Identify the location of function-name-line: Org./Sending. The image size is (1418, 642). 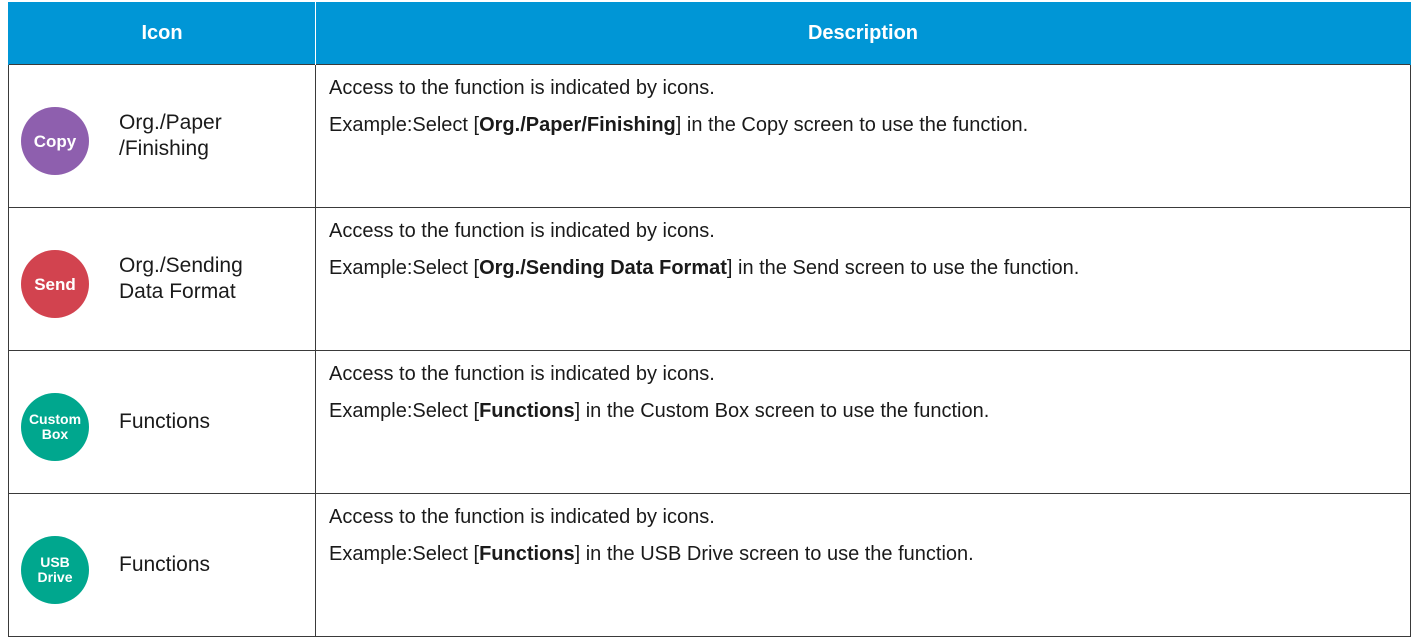
(181, 265).